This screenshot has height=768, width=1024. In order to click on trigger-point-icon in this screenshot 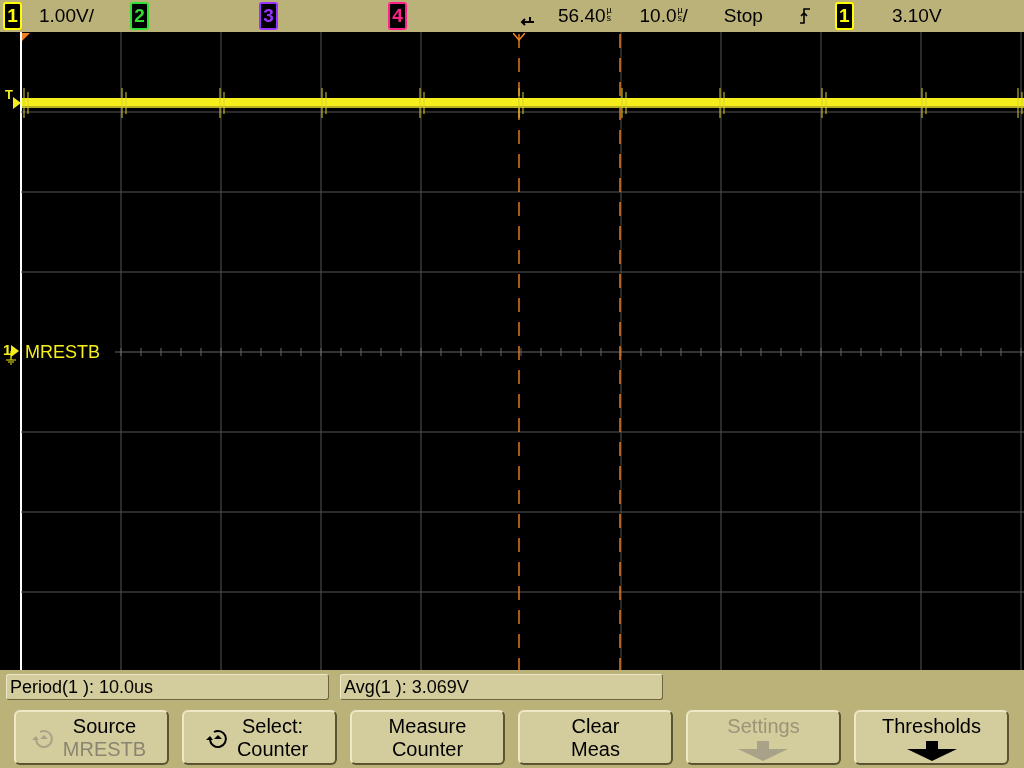, I will do `click(519, 37)`.